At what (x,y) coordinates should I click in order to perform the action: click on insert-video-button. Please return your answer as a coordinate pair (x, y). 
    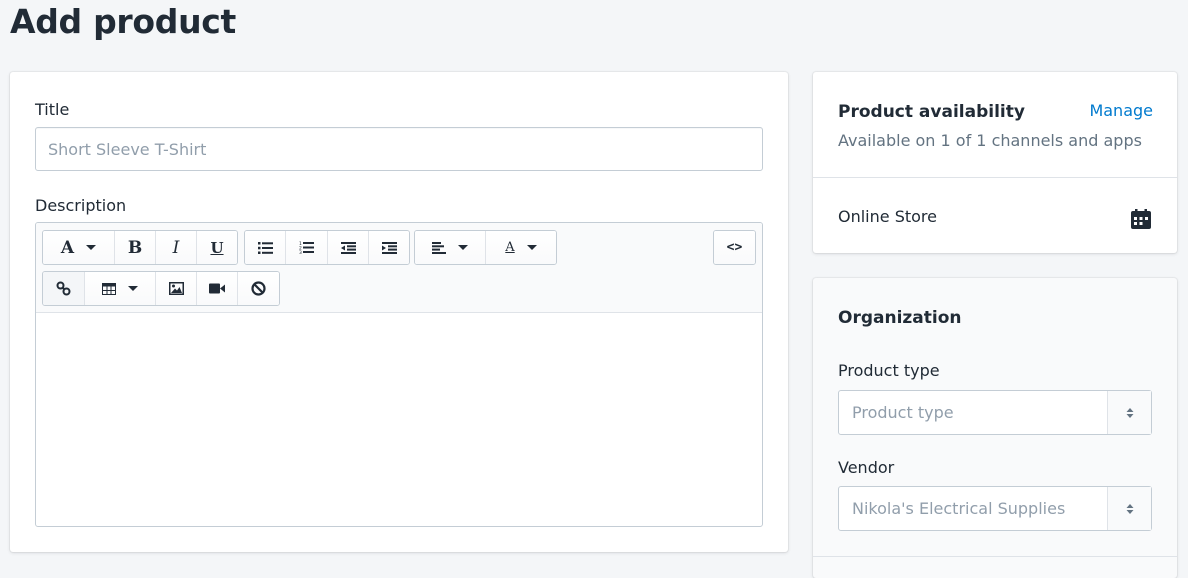
    Looking at the image, I should click on (217, 288).